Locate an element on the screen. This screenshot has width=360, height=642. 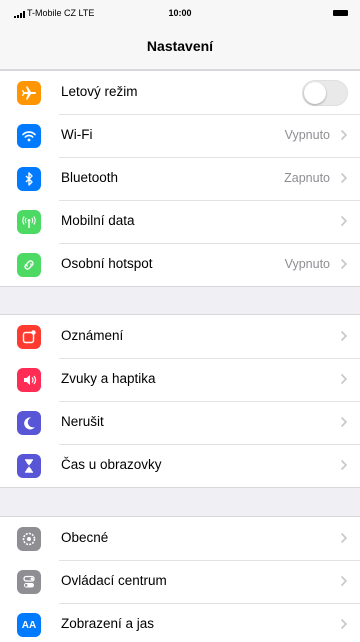
settings-row-label: Nerušit is located at coordinates (82, 421).